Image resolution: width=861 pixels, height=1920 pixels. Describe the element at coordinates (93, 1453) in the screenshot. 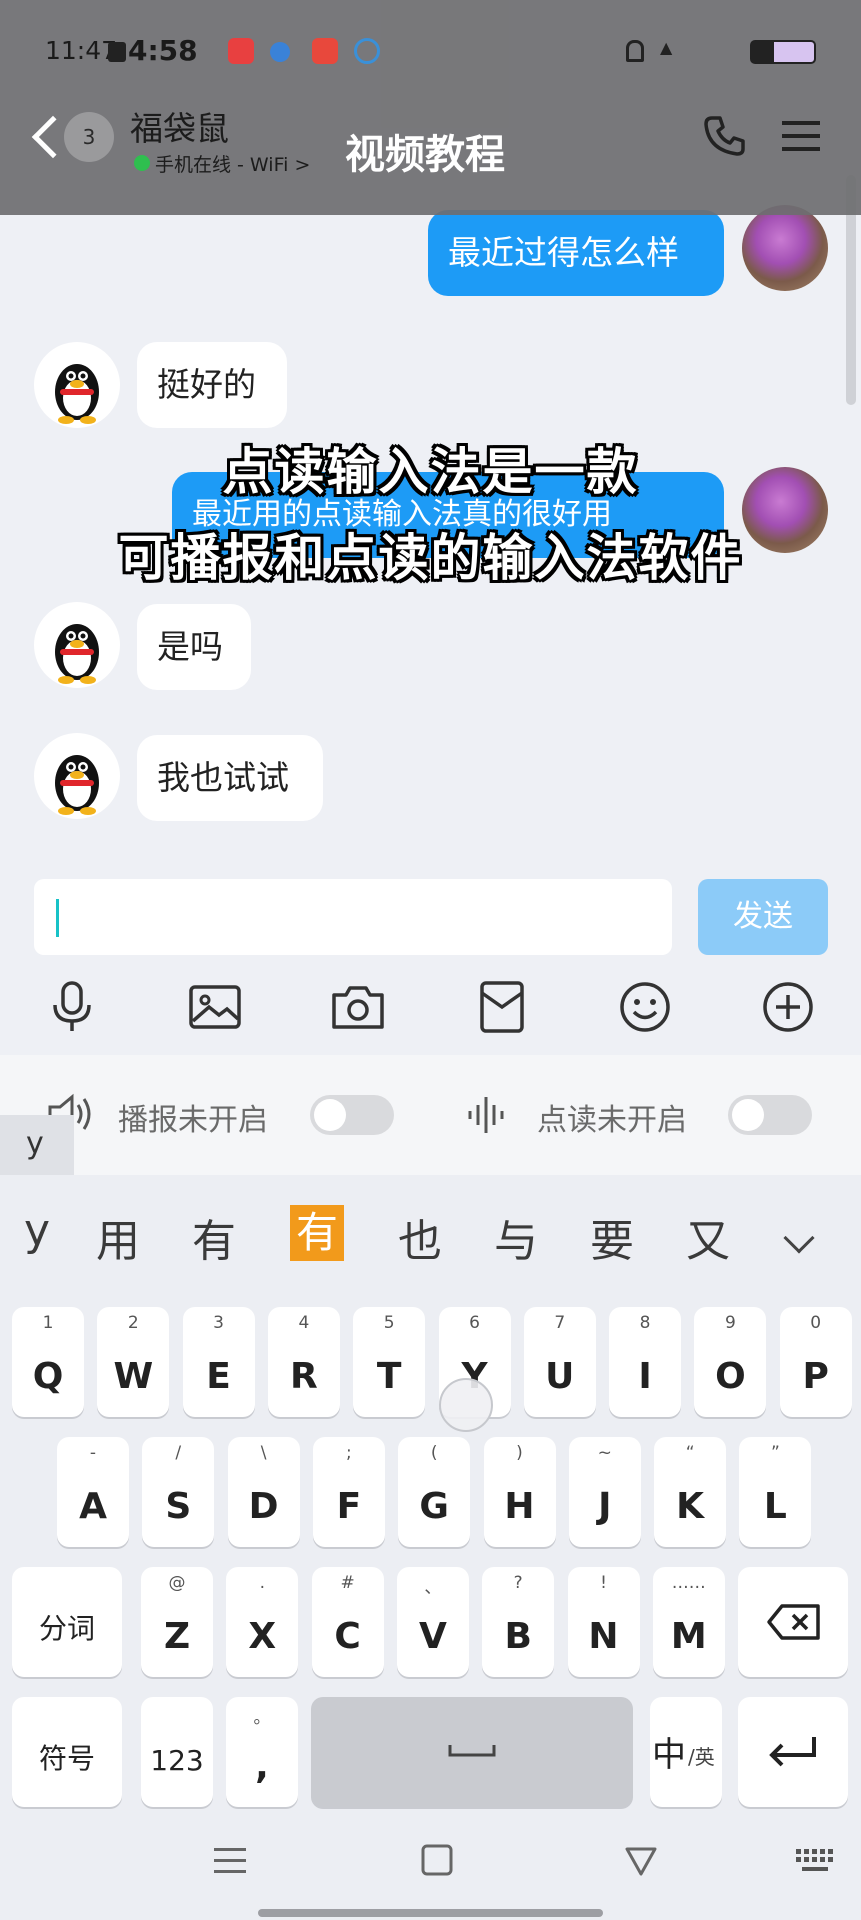

I see `key-secondary-label: -` at that location.